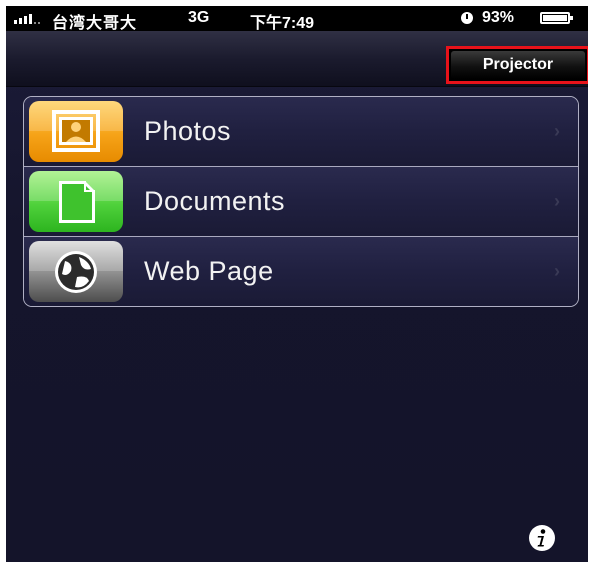 This screenshot has width=593, height=564. Describe the element at coordinates (199, 17) in the screenshot. I see `network-type: 3G` at that location.